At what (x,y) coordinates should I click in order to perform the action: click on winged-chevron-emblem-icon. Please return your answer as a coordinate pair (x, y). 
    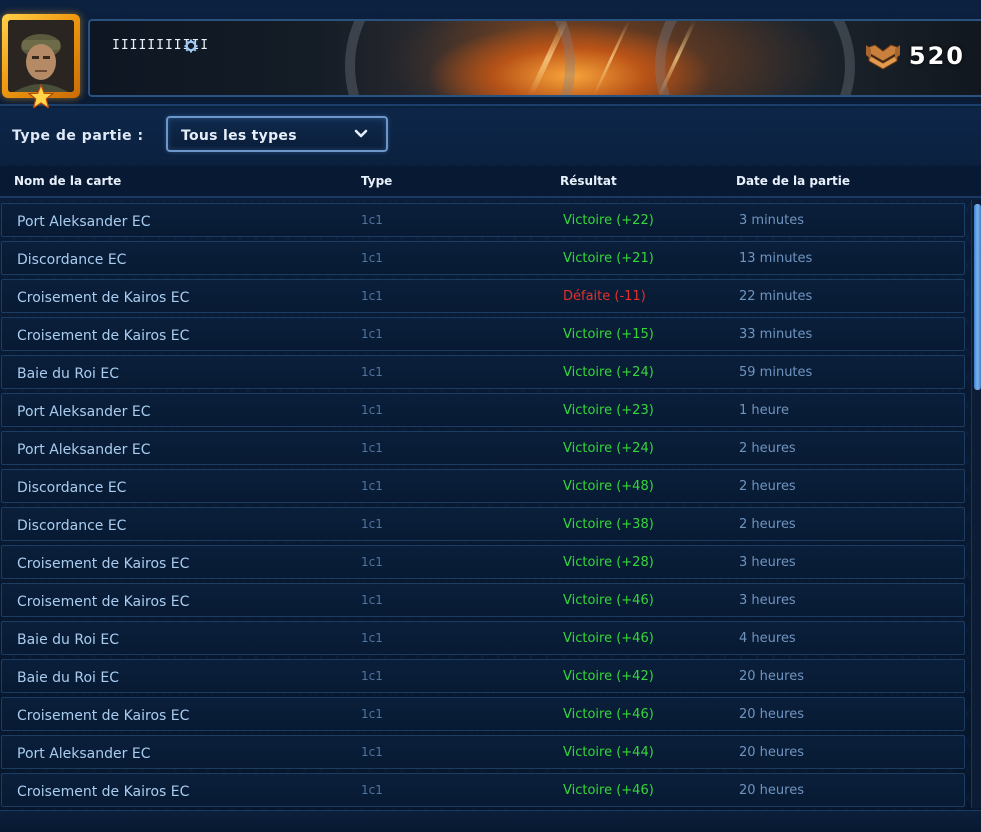
    Looking at the image, I should click on (882, 57).